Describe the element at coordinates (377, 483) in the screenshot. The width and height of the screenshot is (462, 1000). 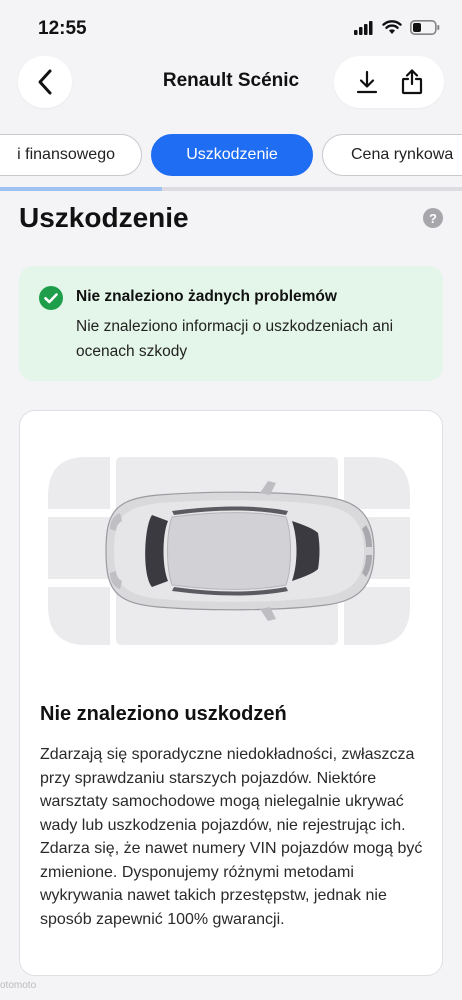
I see `zone-rear-left` at that location.